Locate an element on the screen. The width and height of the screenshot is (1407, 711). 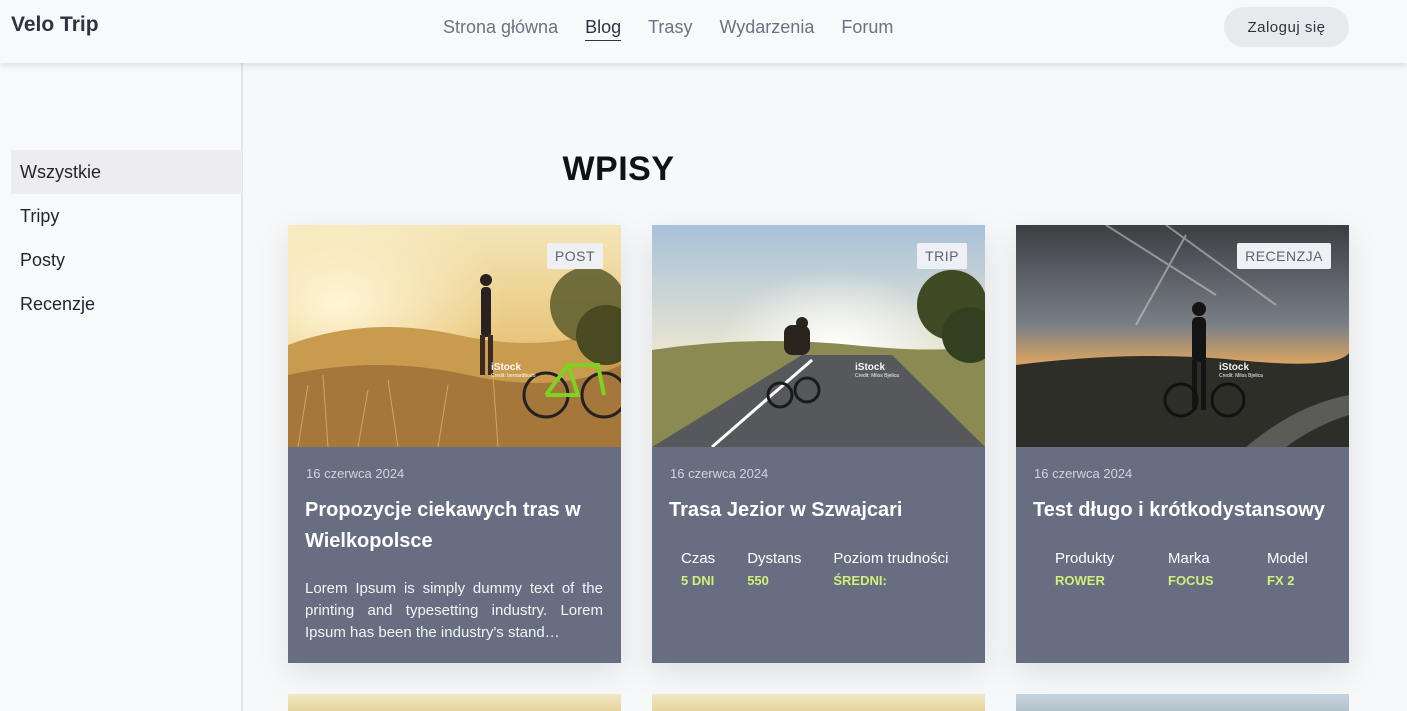
category-badge: POST is located at coordinates (574, 256).